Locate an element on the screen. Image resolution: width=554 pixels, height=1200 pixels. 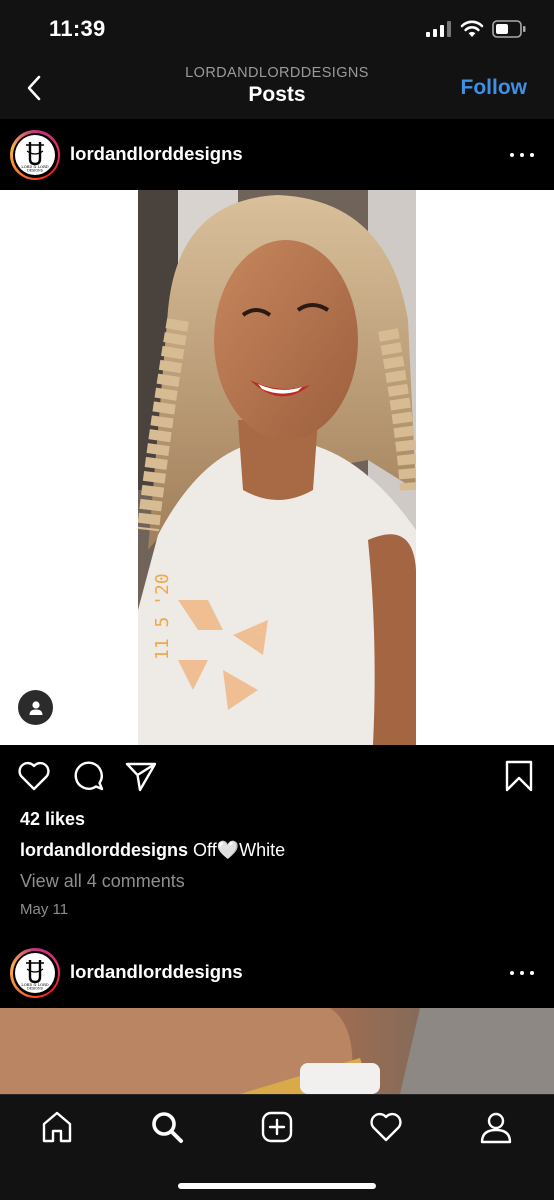
status-icons is located at coordinates (476, 31).